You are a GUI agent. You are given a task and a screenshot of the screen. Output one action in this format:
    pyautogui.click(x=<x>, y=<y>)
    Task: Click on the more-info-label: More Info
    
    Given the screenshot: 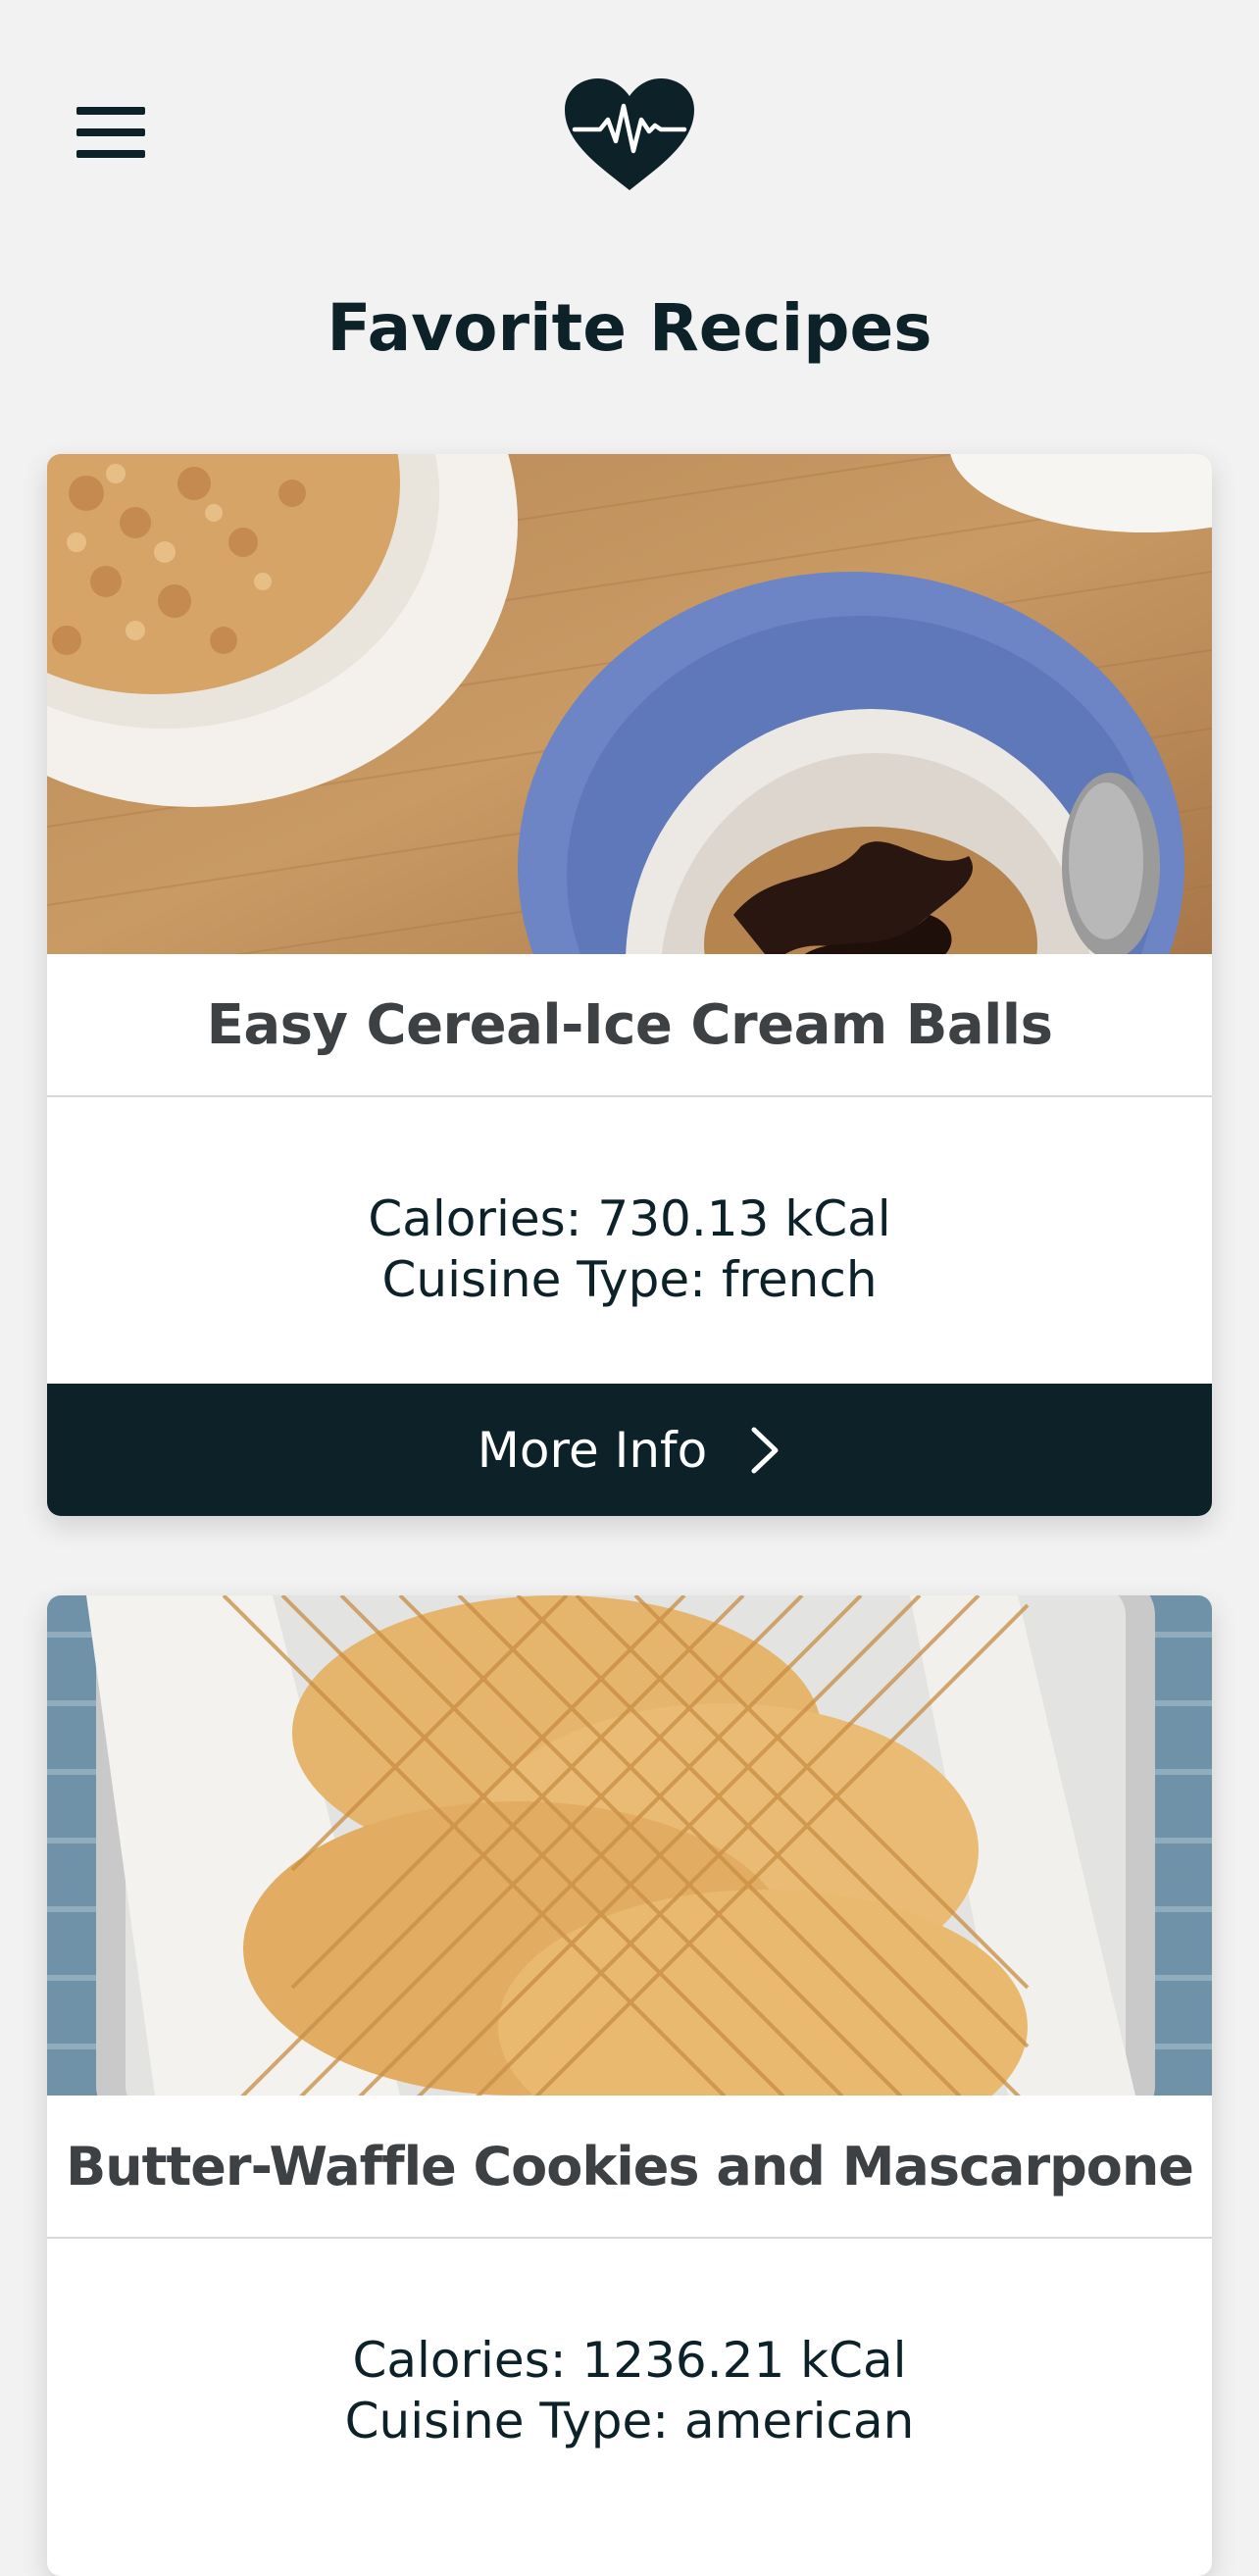 What is the action you would take?
    pyautogui.click(x=592, y=1450)
    